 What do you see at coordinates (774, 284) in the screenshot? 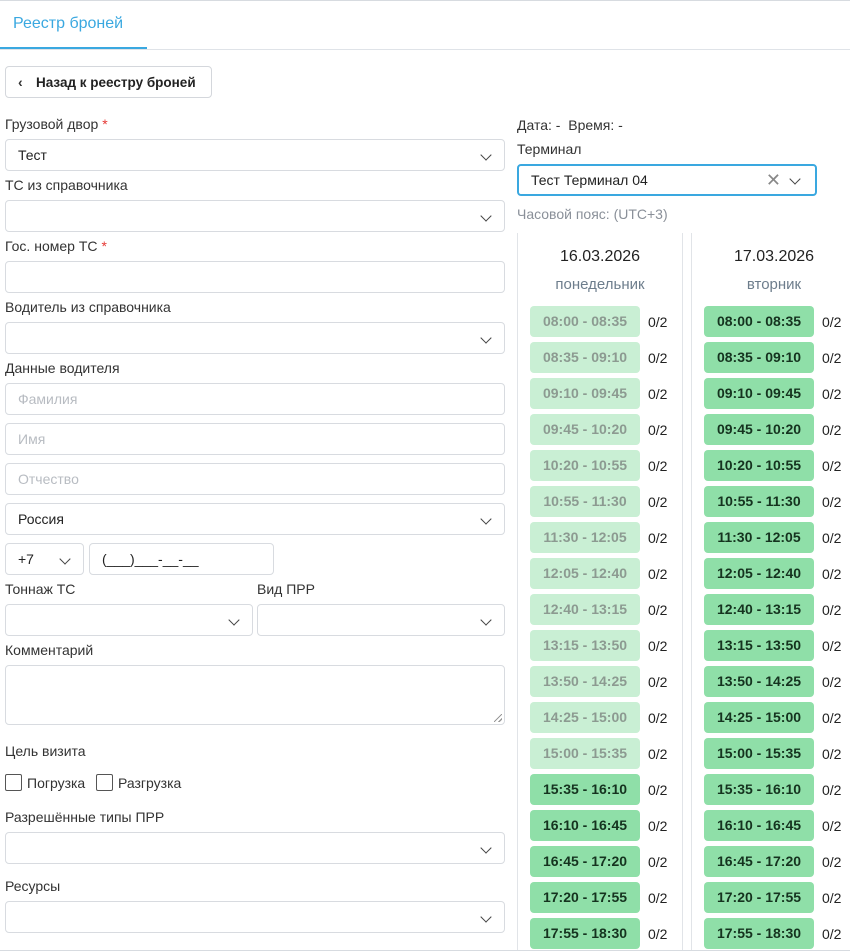
I see `day-weekday: вторник` at bounding box center [774, 284].